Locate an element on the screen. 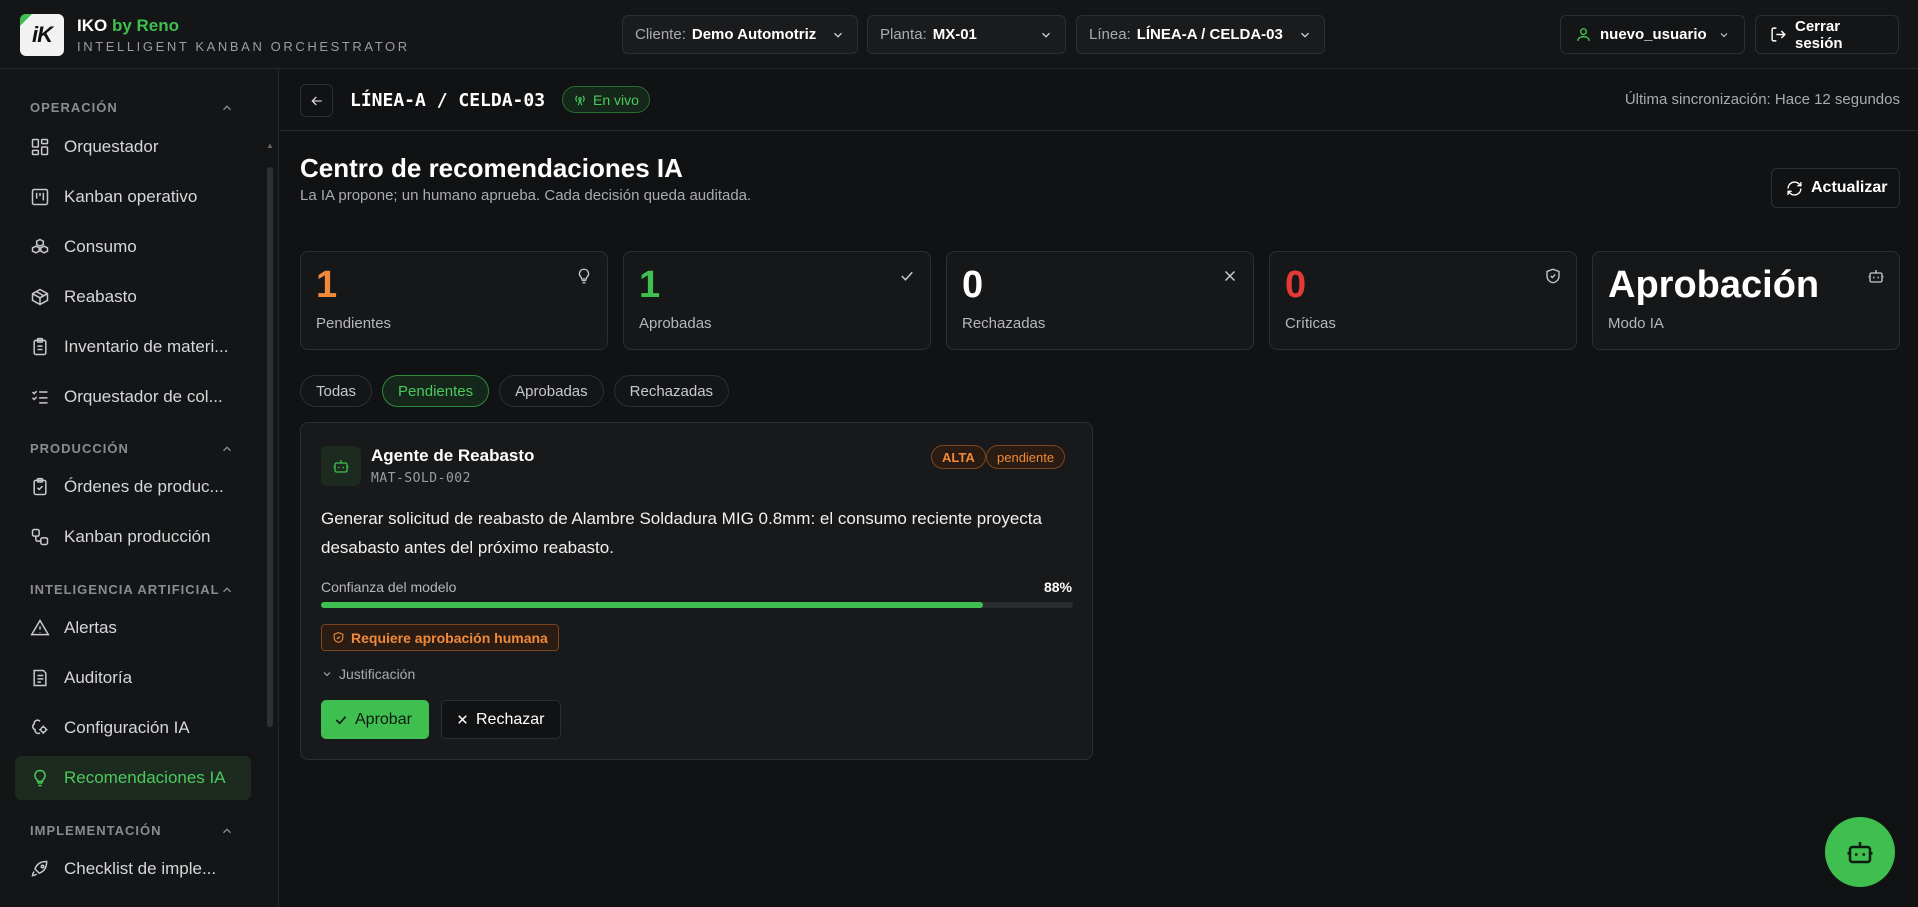  boxes-icon is located at coordinates (40, 247).